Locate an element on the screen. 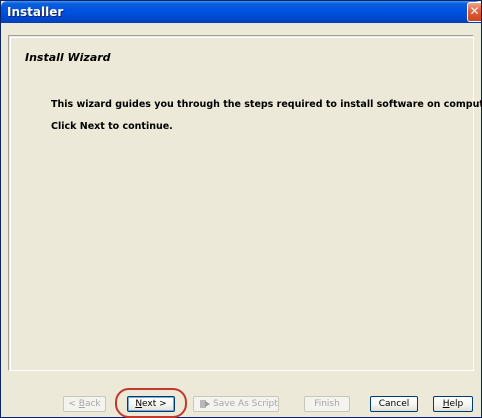 The height and width of the screenshot is (418, 482). back-button: < Back is located at coordinates (84, 404).